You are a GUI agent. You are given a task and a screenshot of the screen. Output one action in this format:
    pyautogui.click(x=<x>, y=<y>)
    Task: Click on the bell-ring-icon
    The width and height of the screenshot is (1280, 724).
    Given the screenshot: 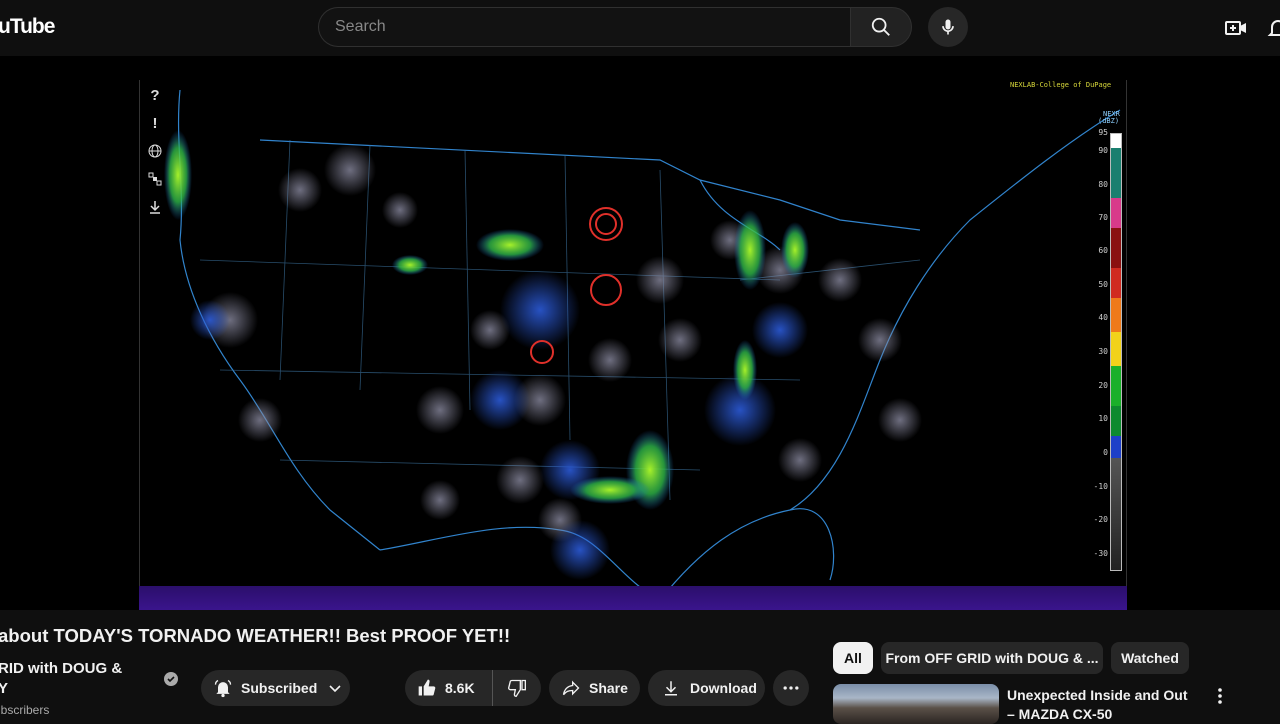 What is the action you would take?
    pyautogui.click(x=223, y=688)
    